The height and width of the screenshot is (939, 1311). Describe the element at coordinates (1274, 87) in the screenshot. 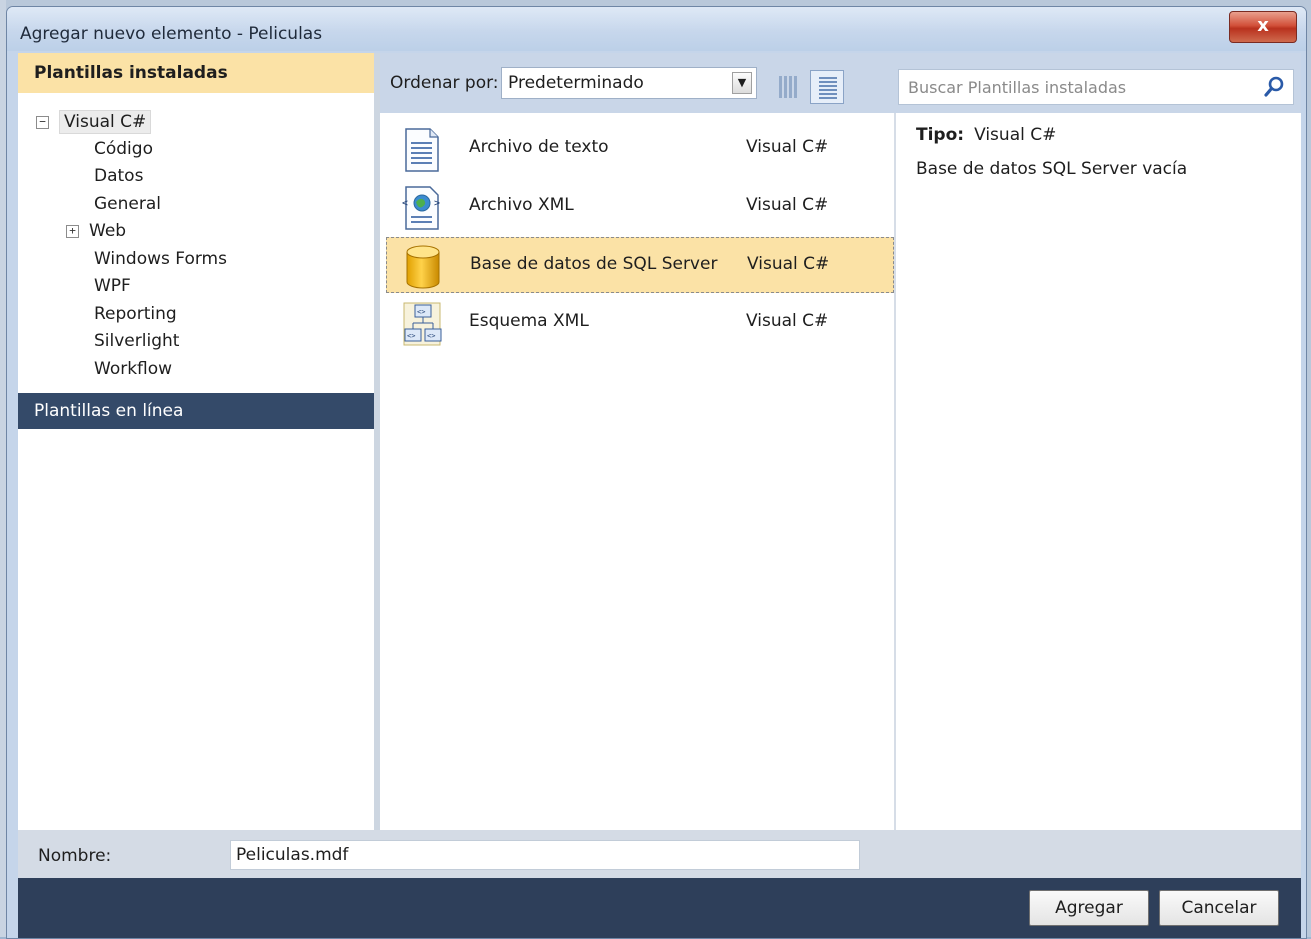

I see `search-icon` at that location.